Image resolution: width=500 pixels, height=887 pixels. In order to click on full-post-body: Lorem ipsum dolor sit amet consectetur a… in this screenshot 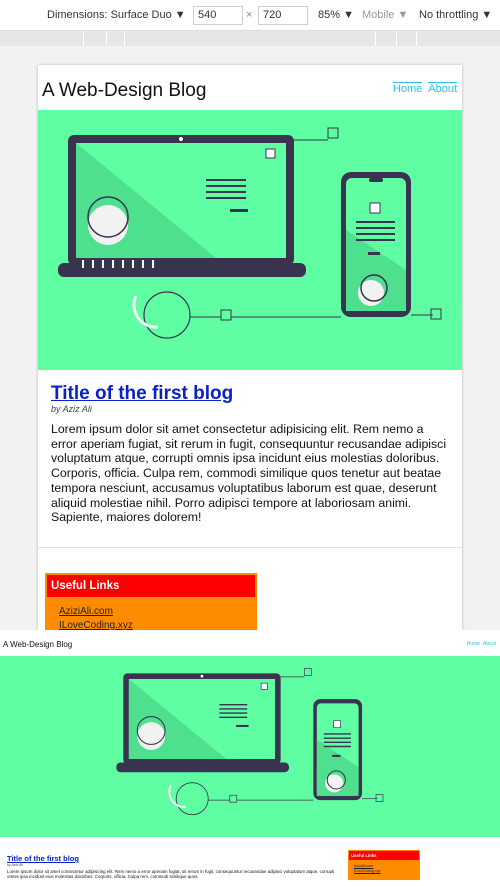, I will do `click(171, 874)`.